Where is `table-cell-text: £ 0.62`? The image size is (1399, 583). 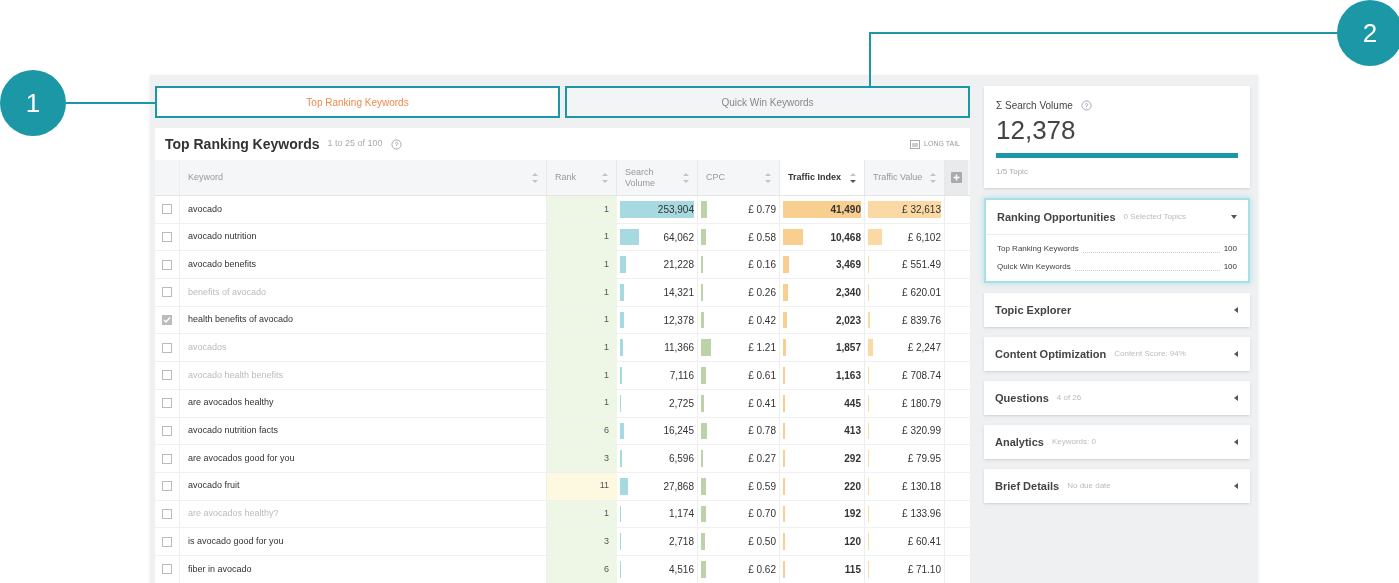 table-cell-text: £ 0.62 is located at coordinates (762, 569).